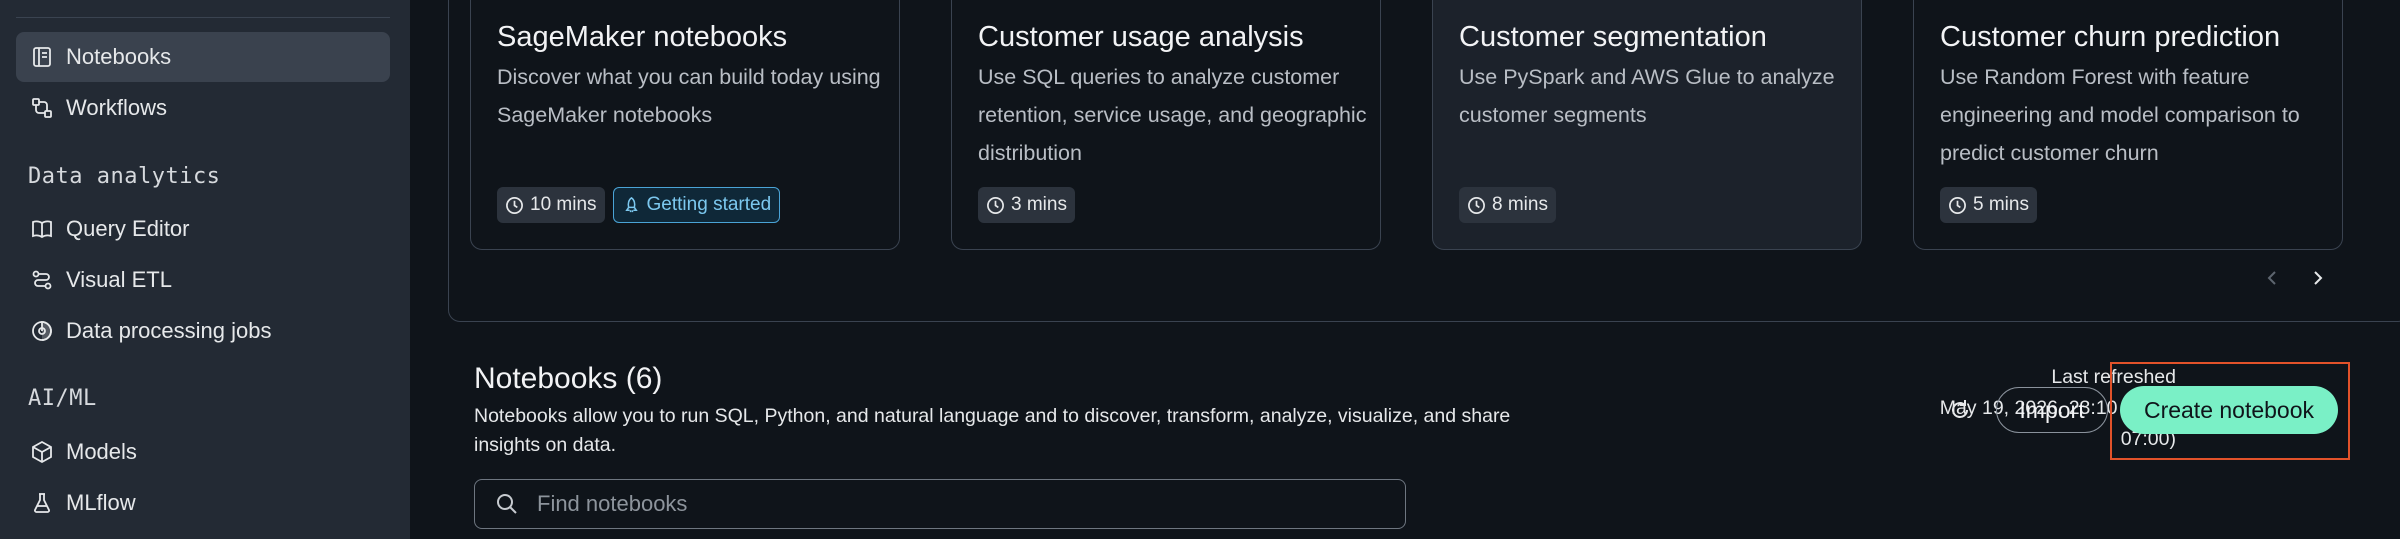 The image size is (2400, 539). I want to click on card-meta: 5 mins, so click(1988, 205).